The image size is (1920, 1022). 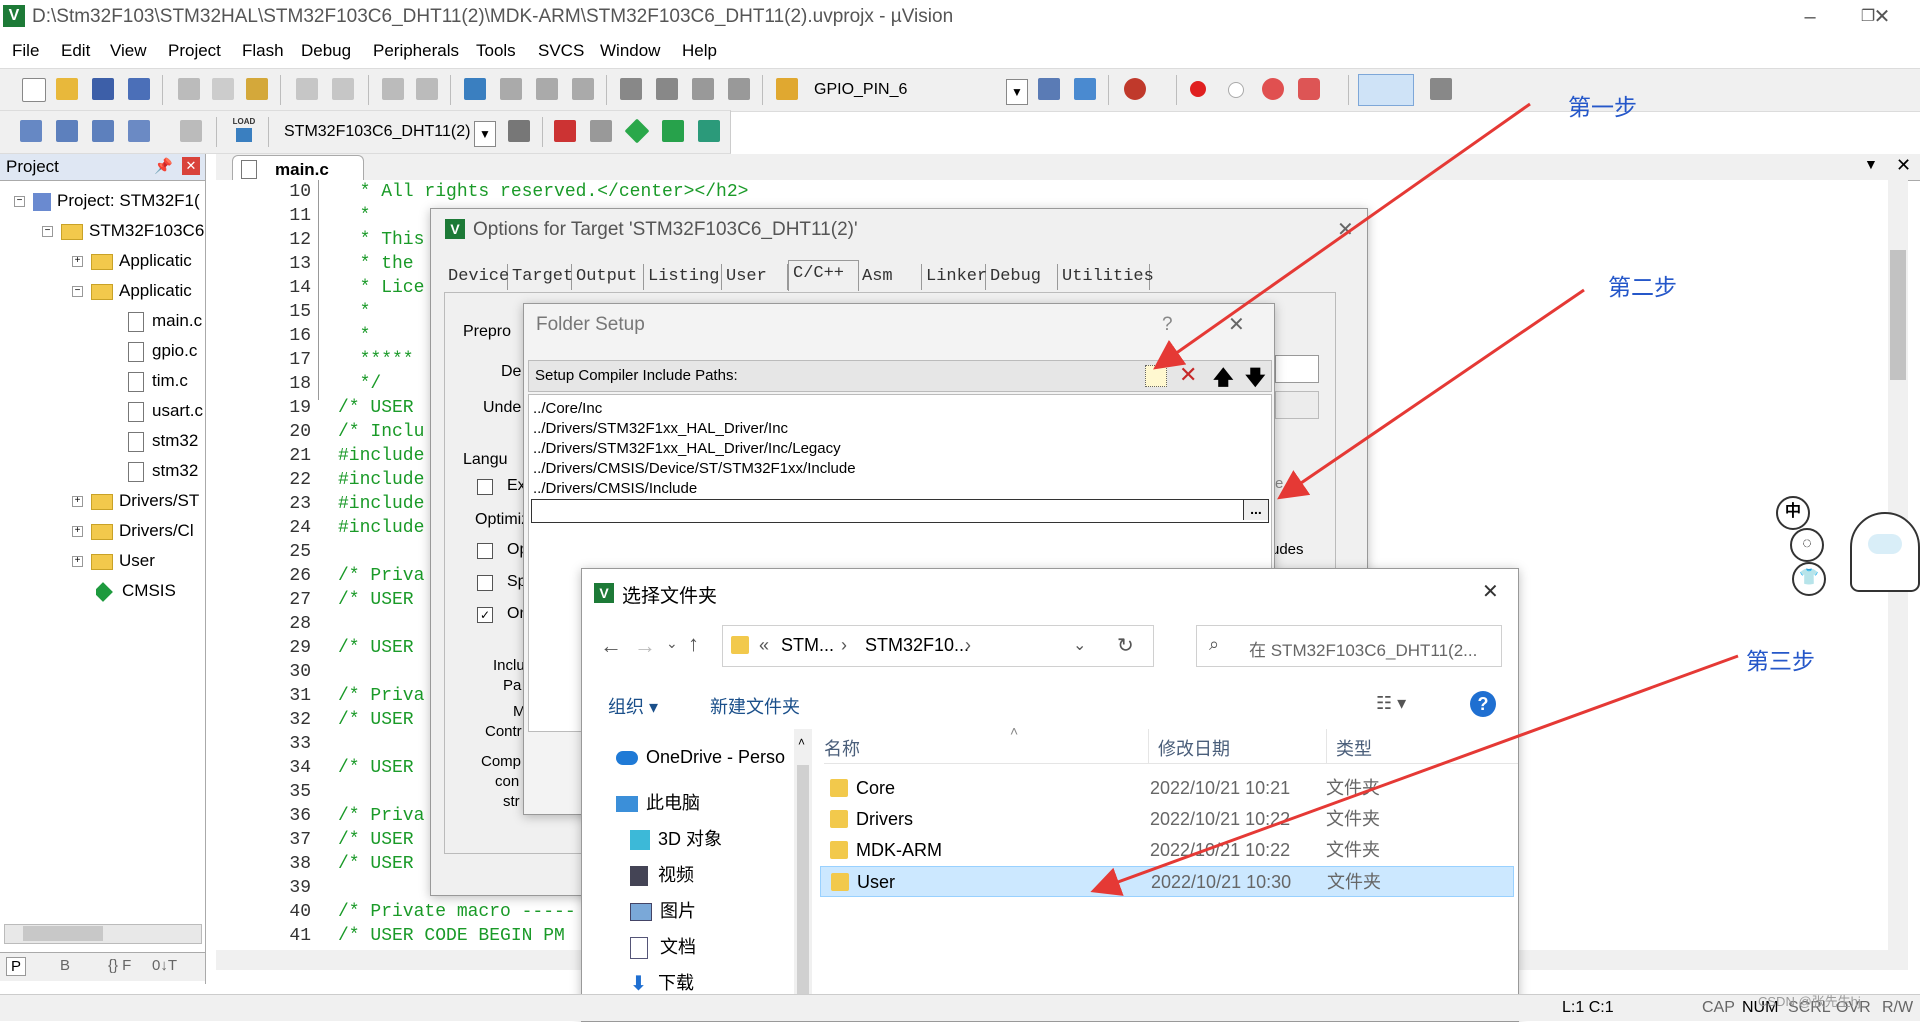 I want to click on status-bar: L:1 C:1 CAP NUM SCRL OVR R/W CSDN @张先生hj, so click(x=960, y=1007).